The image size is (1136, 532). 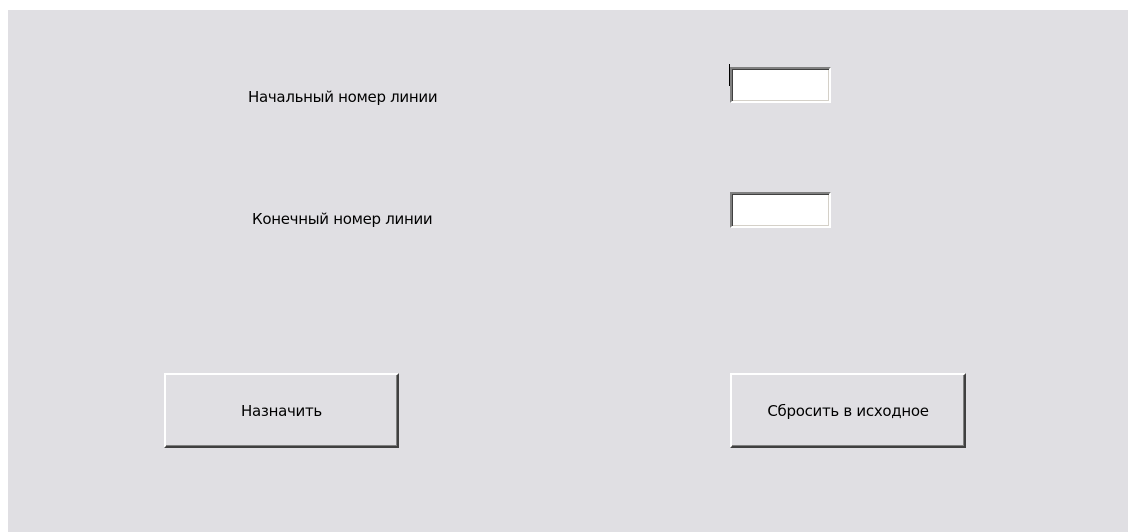 What do you see at coordinates (343, 97) in the screenshot?
I see `start-line-label: Начальный номер линии` at bounding box center [343, 97].